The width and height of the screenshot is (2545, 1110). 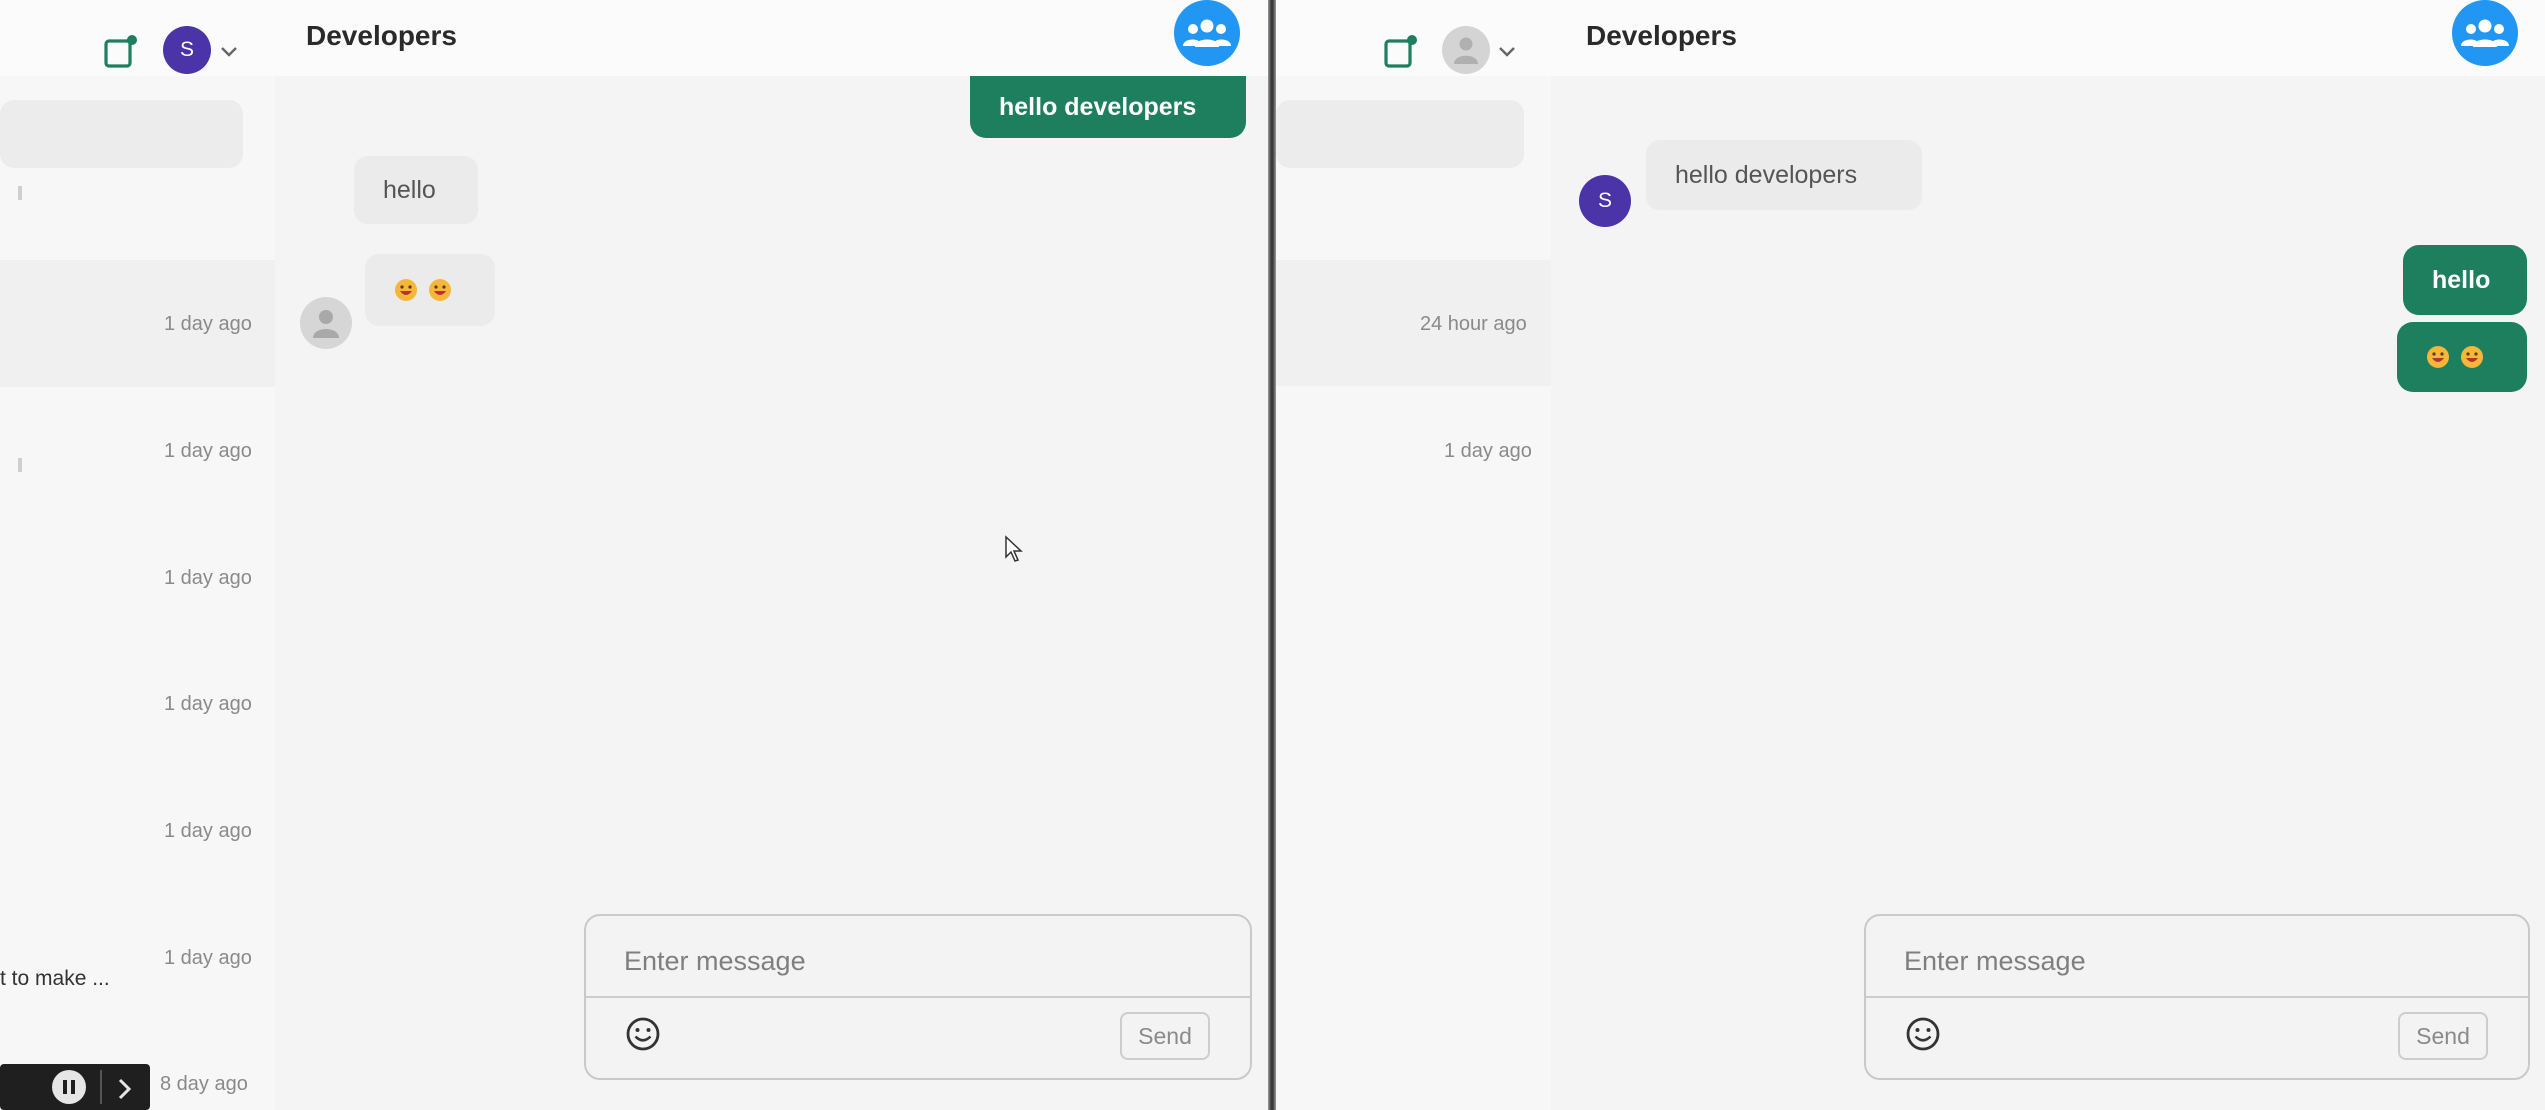 I want to click on message-bubble-outgoing: hello, so click(x=2465, y=280).